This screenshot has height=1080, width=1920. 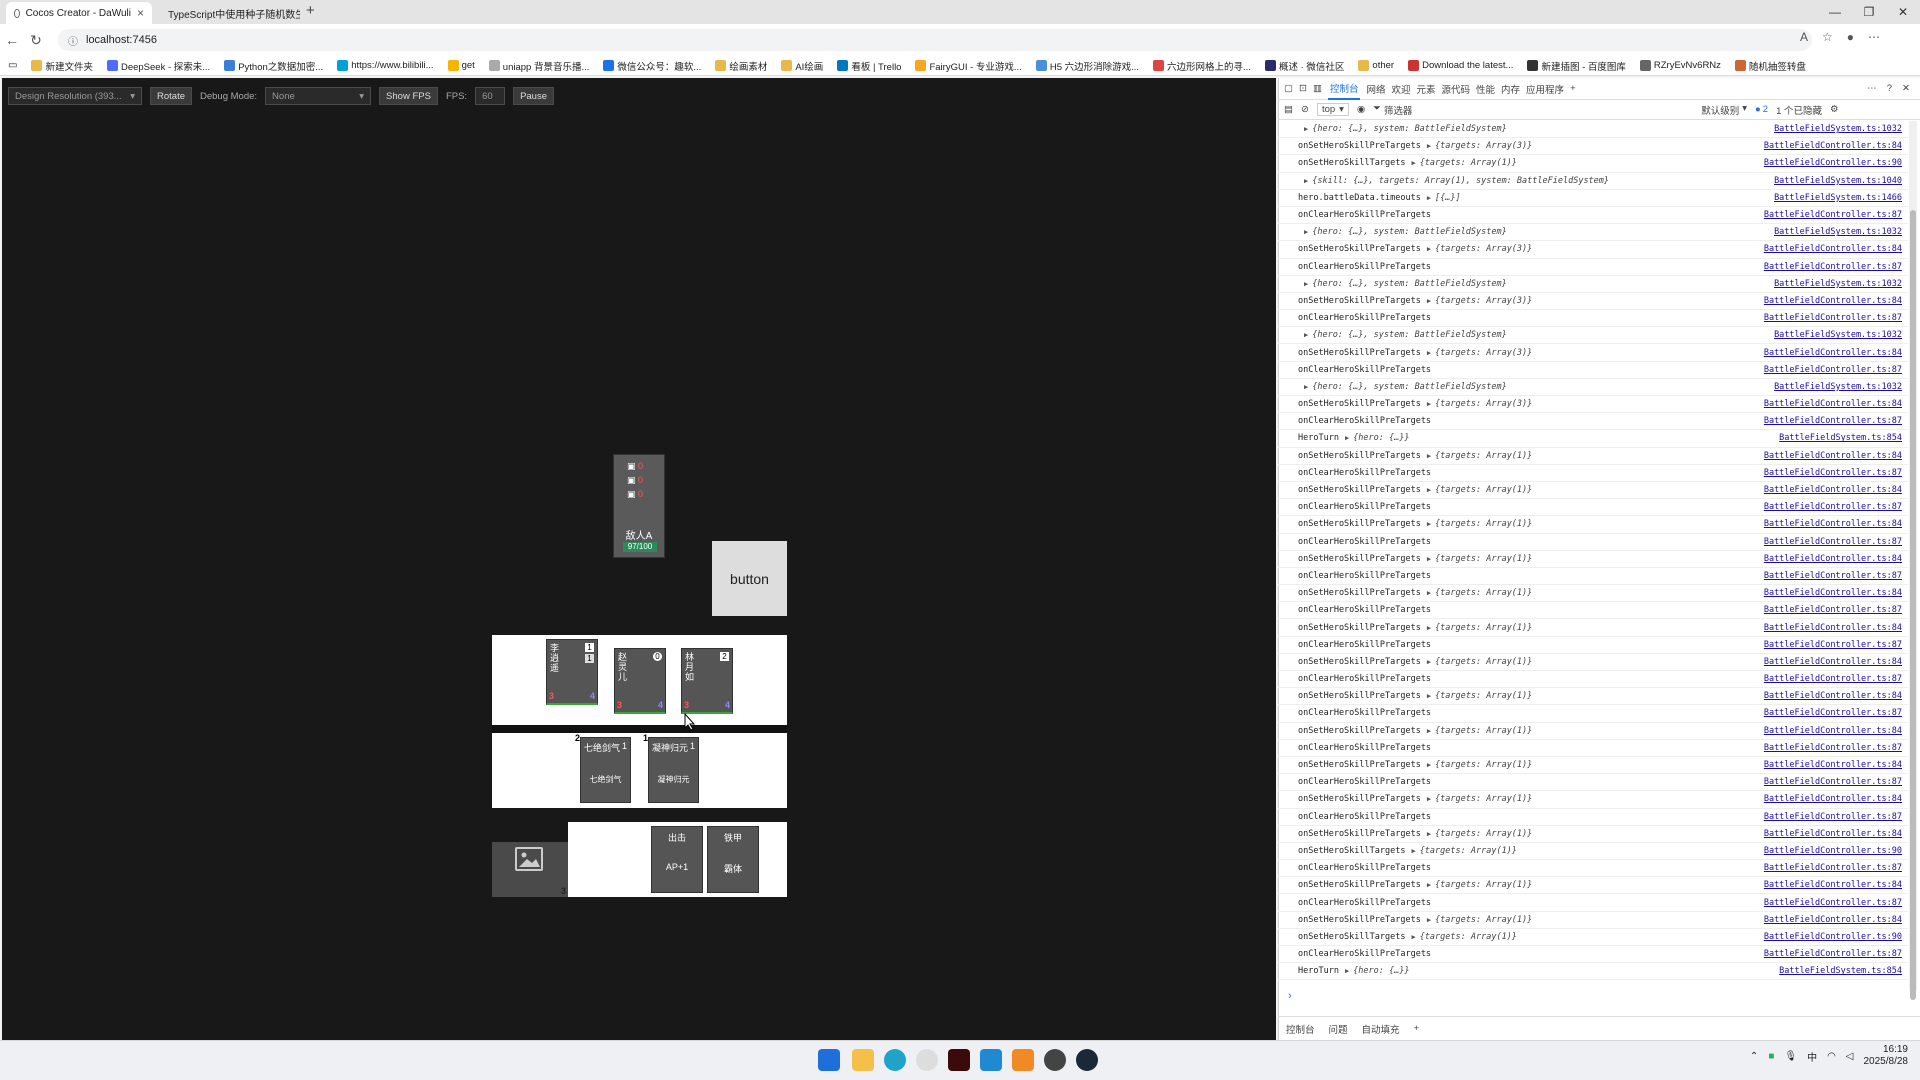 What do you see at coordinates (1906, 88) in the screenshot?
I see `close-icon: ✕` at bounding box center [1906, 88].